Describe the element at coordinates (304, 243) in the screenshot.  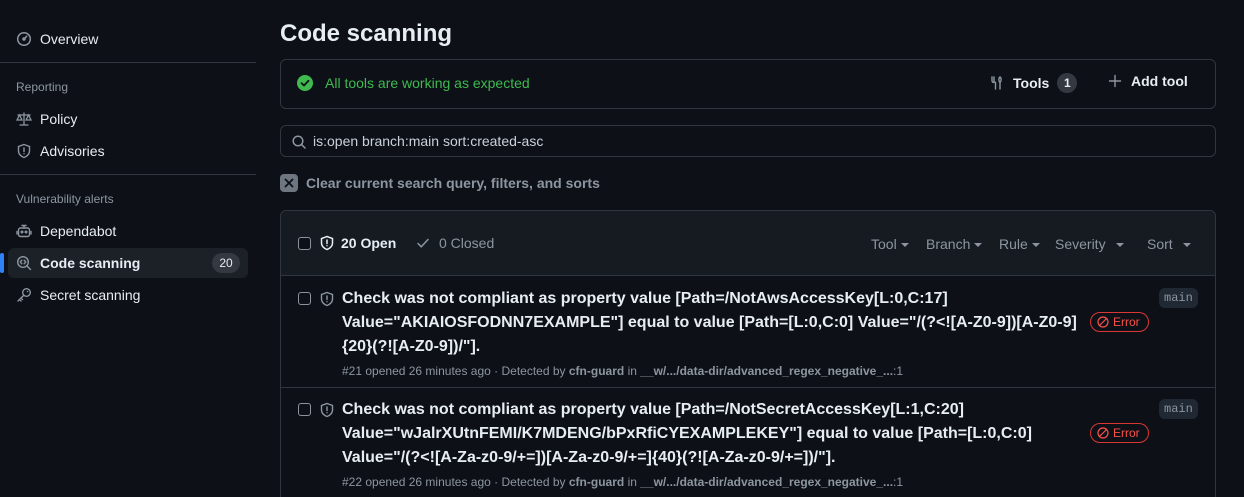
I see `select-all-checkbox` at that location.